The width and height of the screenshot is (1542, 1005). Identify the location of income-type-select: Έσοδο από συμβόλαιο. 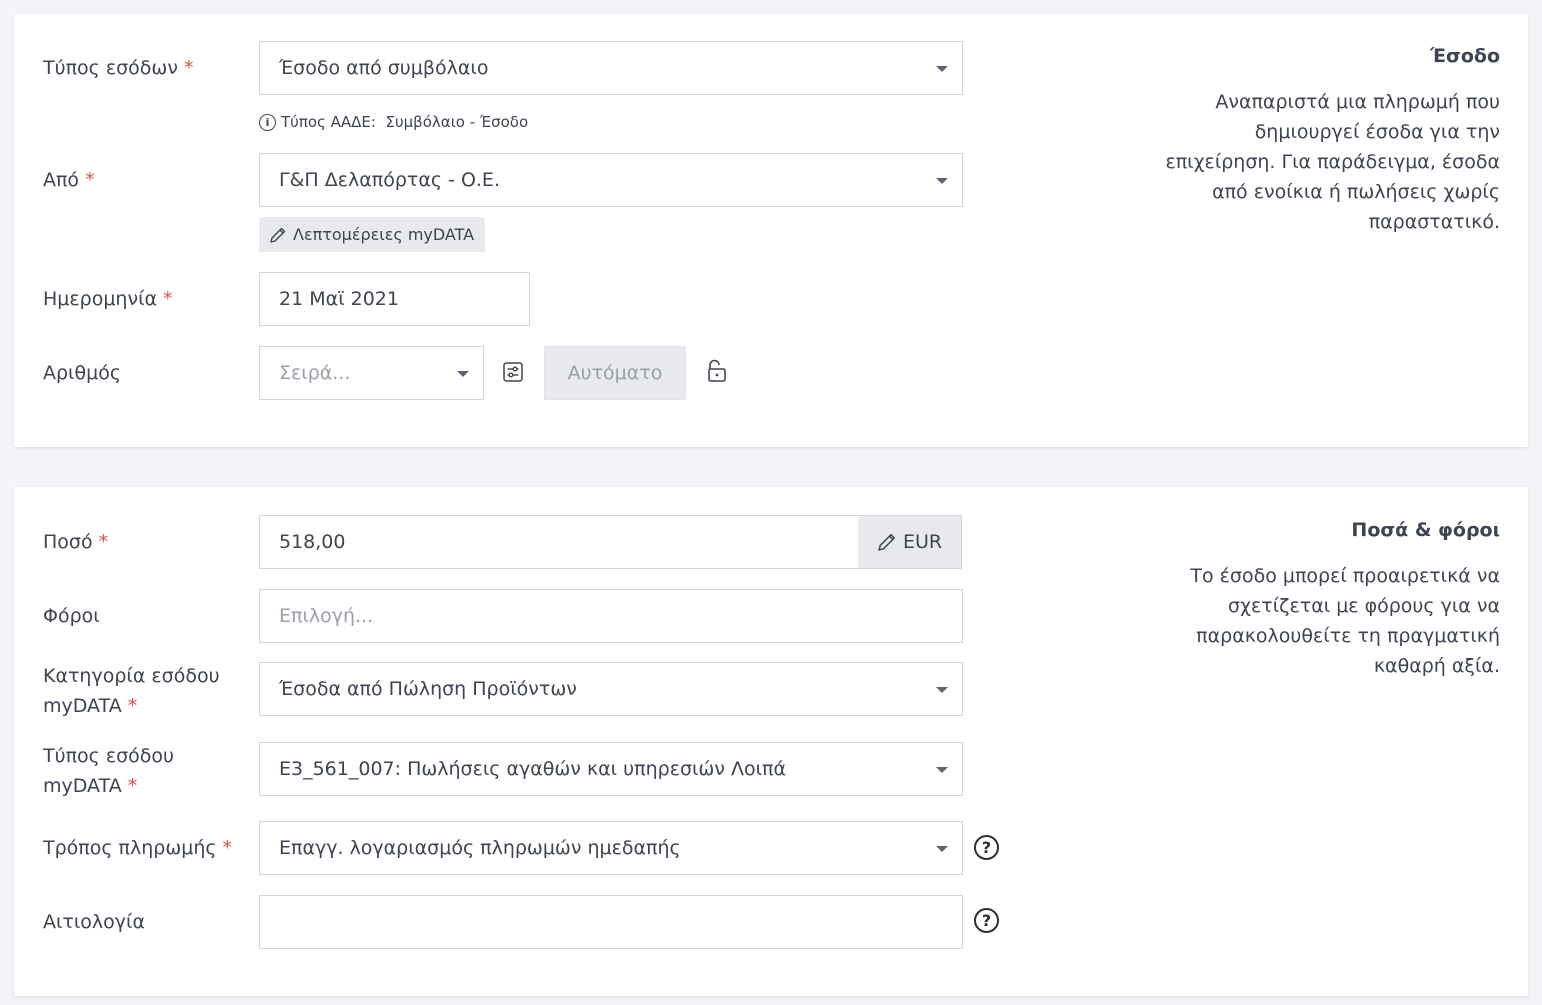
(611, 68).